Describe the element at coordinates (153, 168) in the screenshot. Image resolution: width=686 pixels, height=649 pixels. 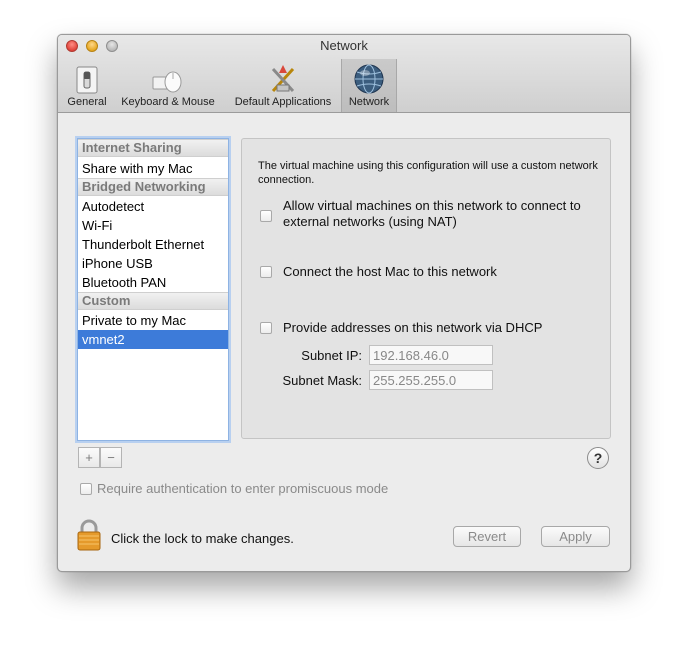
I see `list-item: Share with my Mac` at that location.